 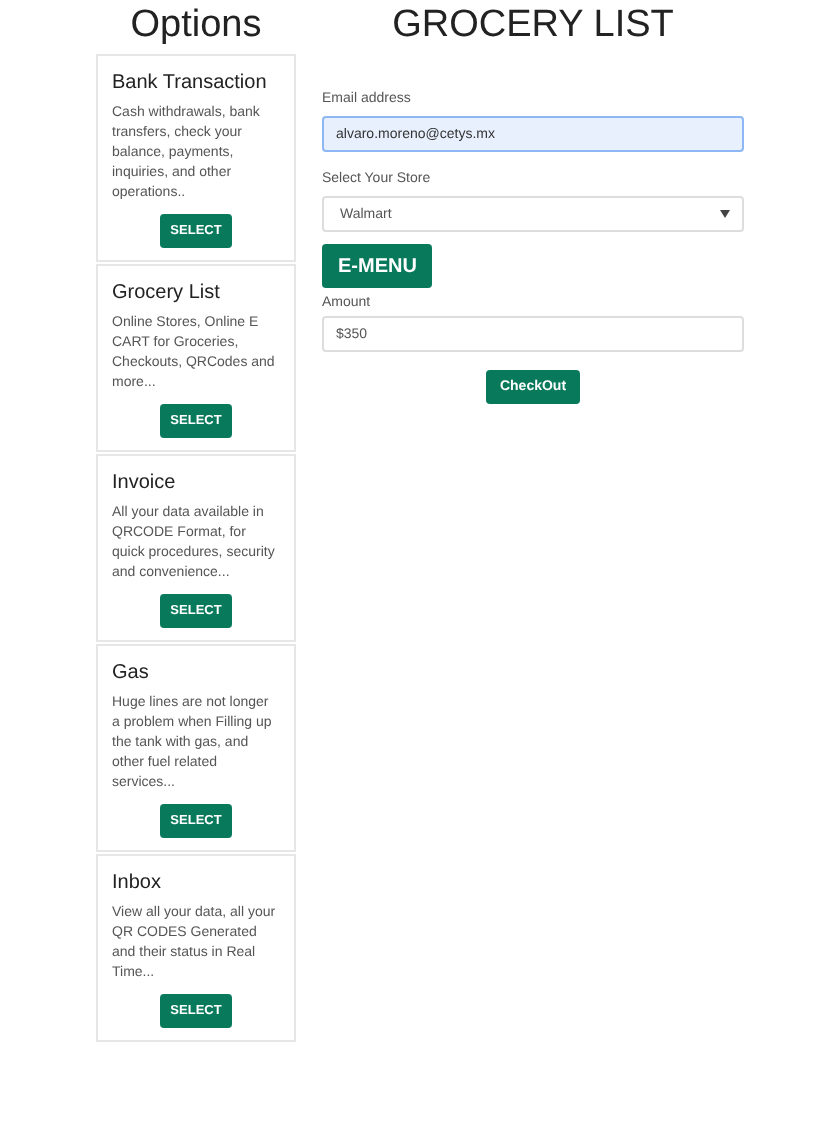 I want to click on card-title: Bank Transaction, so click(x=190, y=84).